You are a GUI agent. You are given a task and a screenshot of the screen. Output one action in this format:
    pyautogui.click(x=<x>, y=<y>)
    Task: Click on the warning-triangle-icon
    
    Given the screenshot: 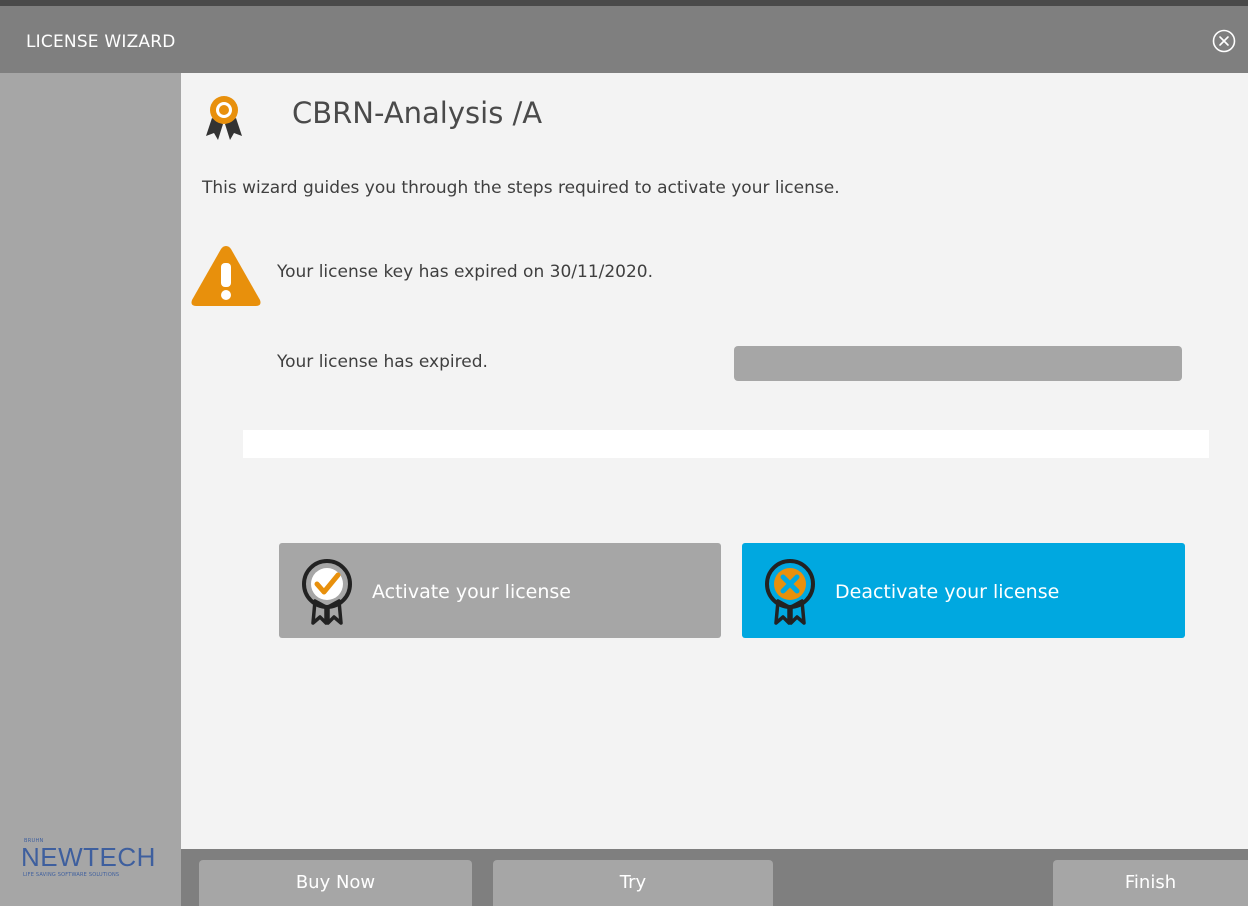 What is the action you would take?
    pyautogui.click(x=226, y=276)
    